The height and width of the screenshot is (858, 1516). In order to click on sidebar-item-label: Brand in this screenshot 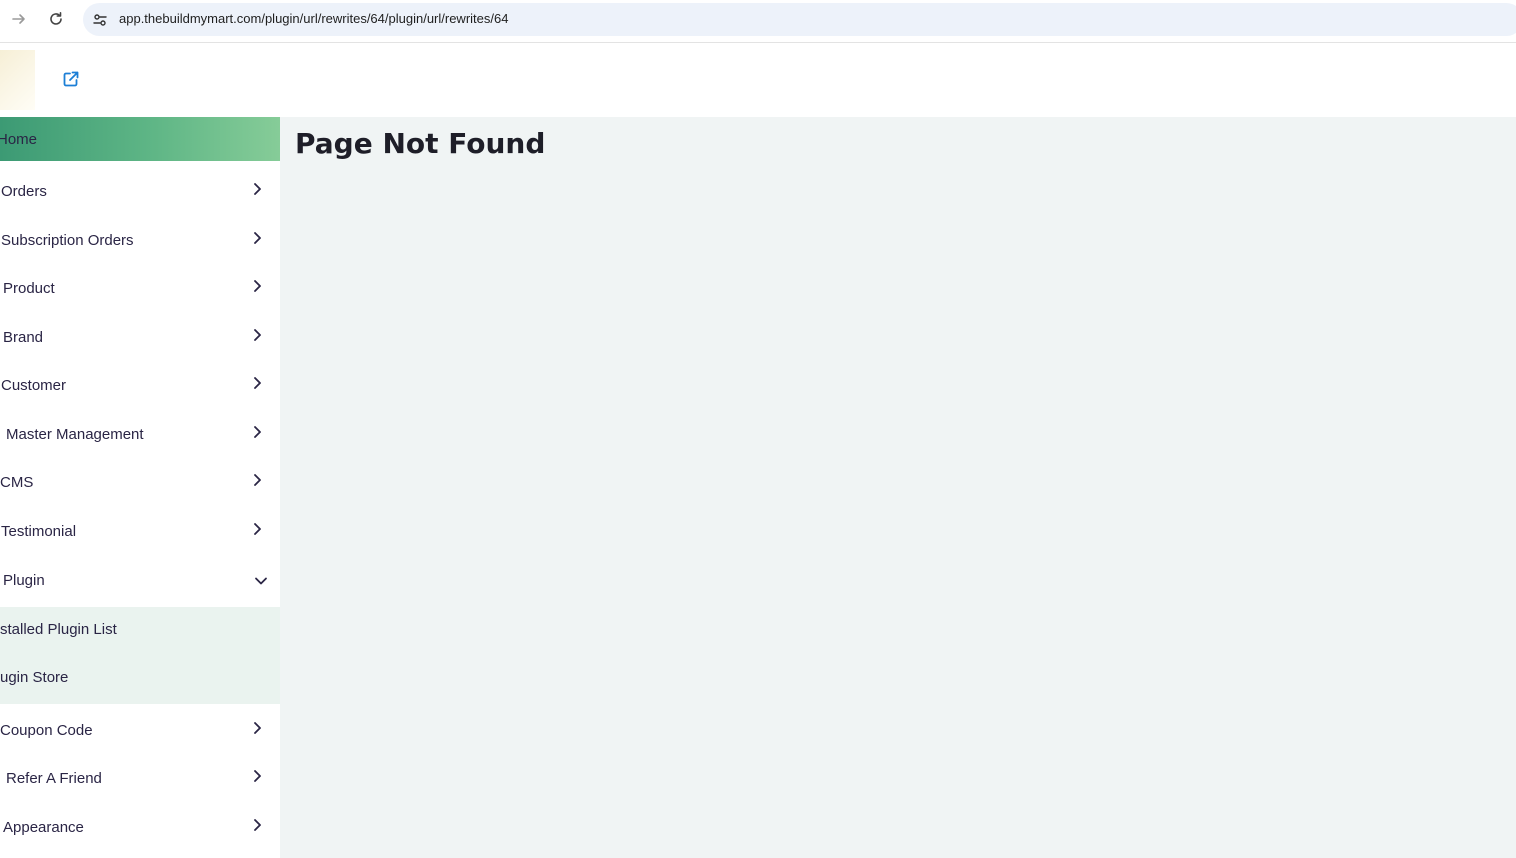, I will do `click(23, 337)`.